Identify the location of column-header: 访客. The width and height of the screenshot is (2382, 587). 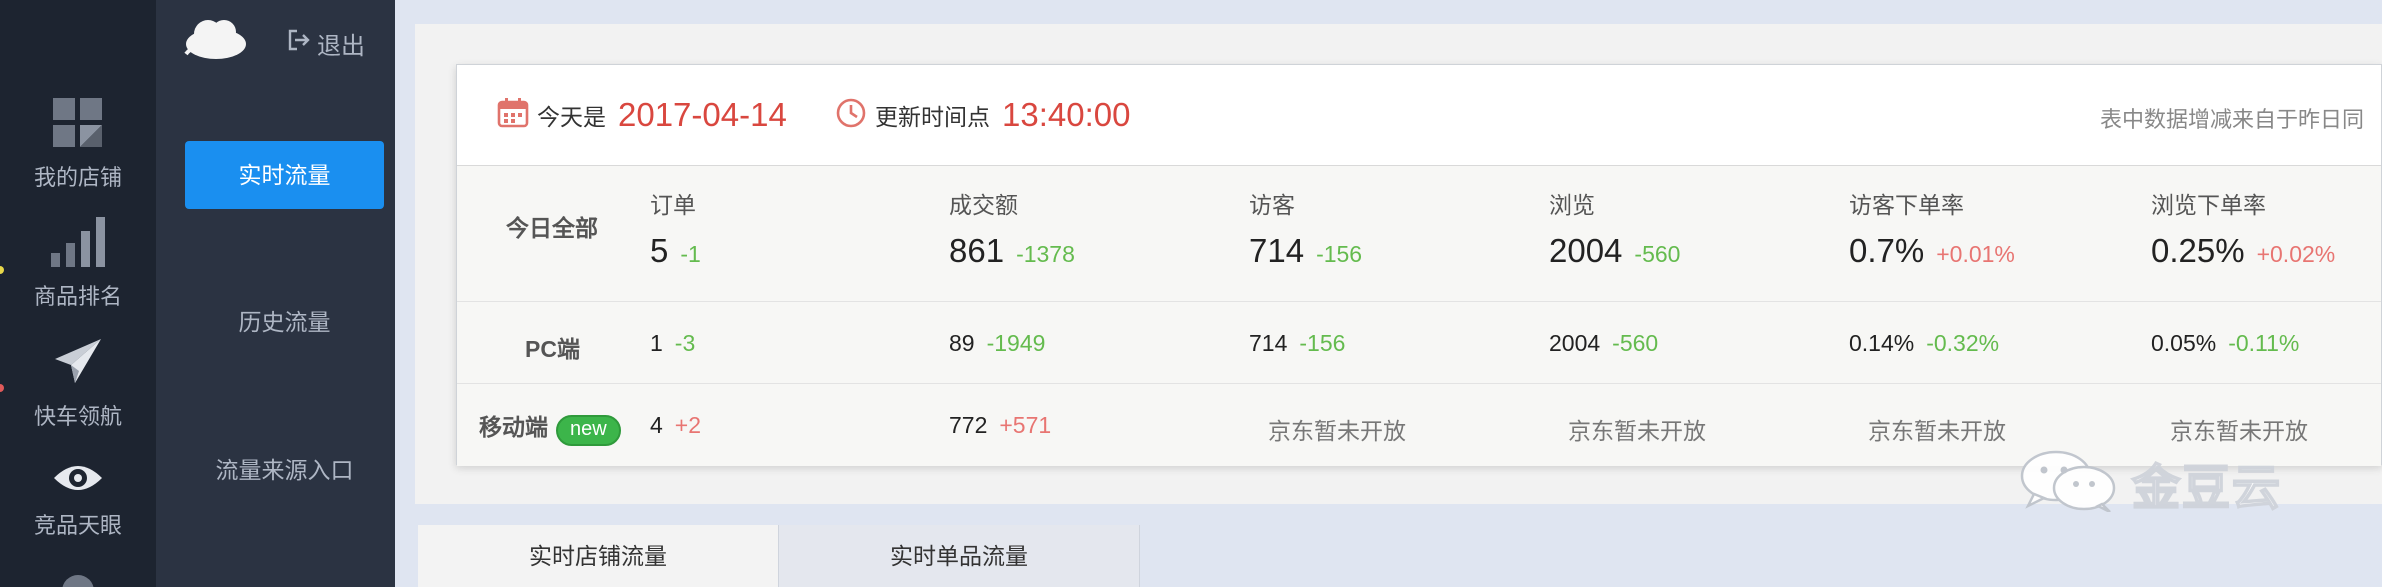
(1272, 205).